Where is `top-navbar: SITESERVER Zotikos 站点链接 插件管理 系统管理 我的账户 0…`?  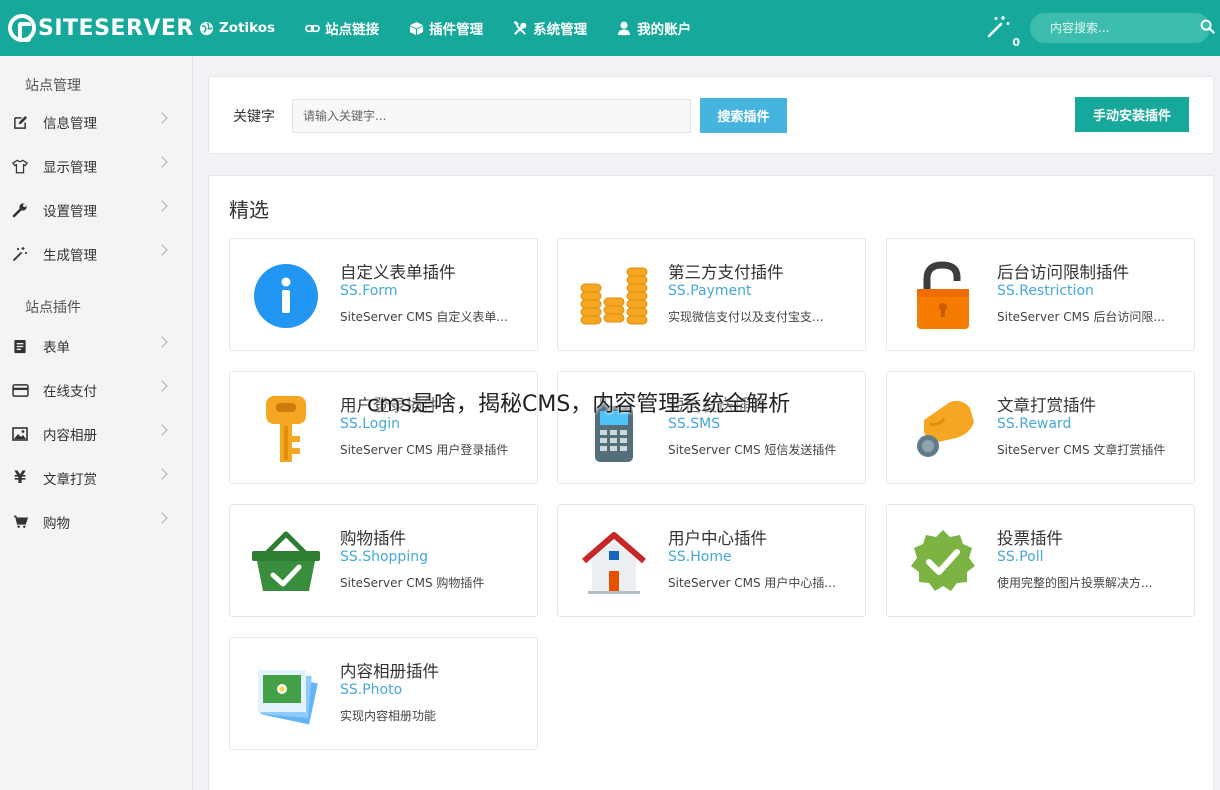 top-navbar: SITESERVER Zotikos 站点链接 插件管理 系统管理 我的账户 0… is located at coordinates (610, 28).